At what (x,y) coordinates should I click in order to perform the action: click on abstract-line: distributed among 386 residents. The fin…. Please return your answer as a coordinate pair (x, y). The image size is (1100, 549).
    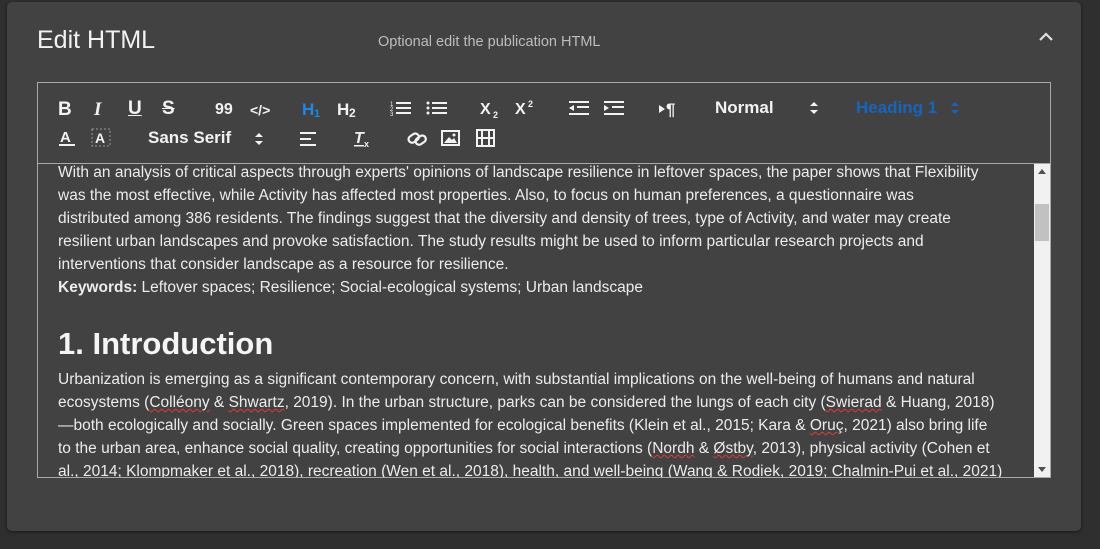
    Looking at the image, I should click on (504, 218).